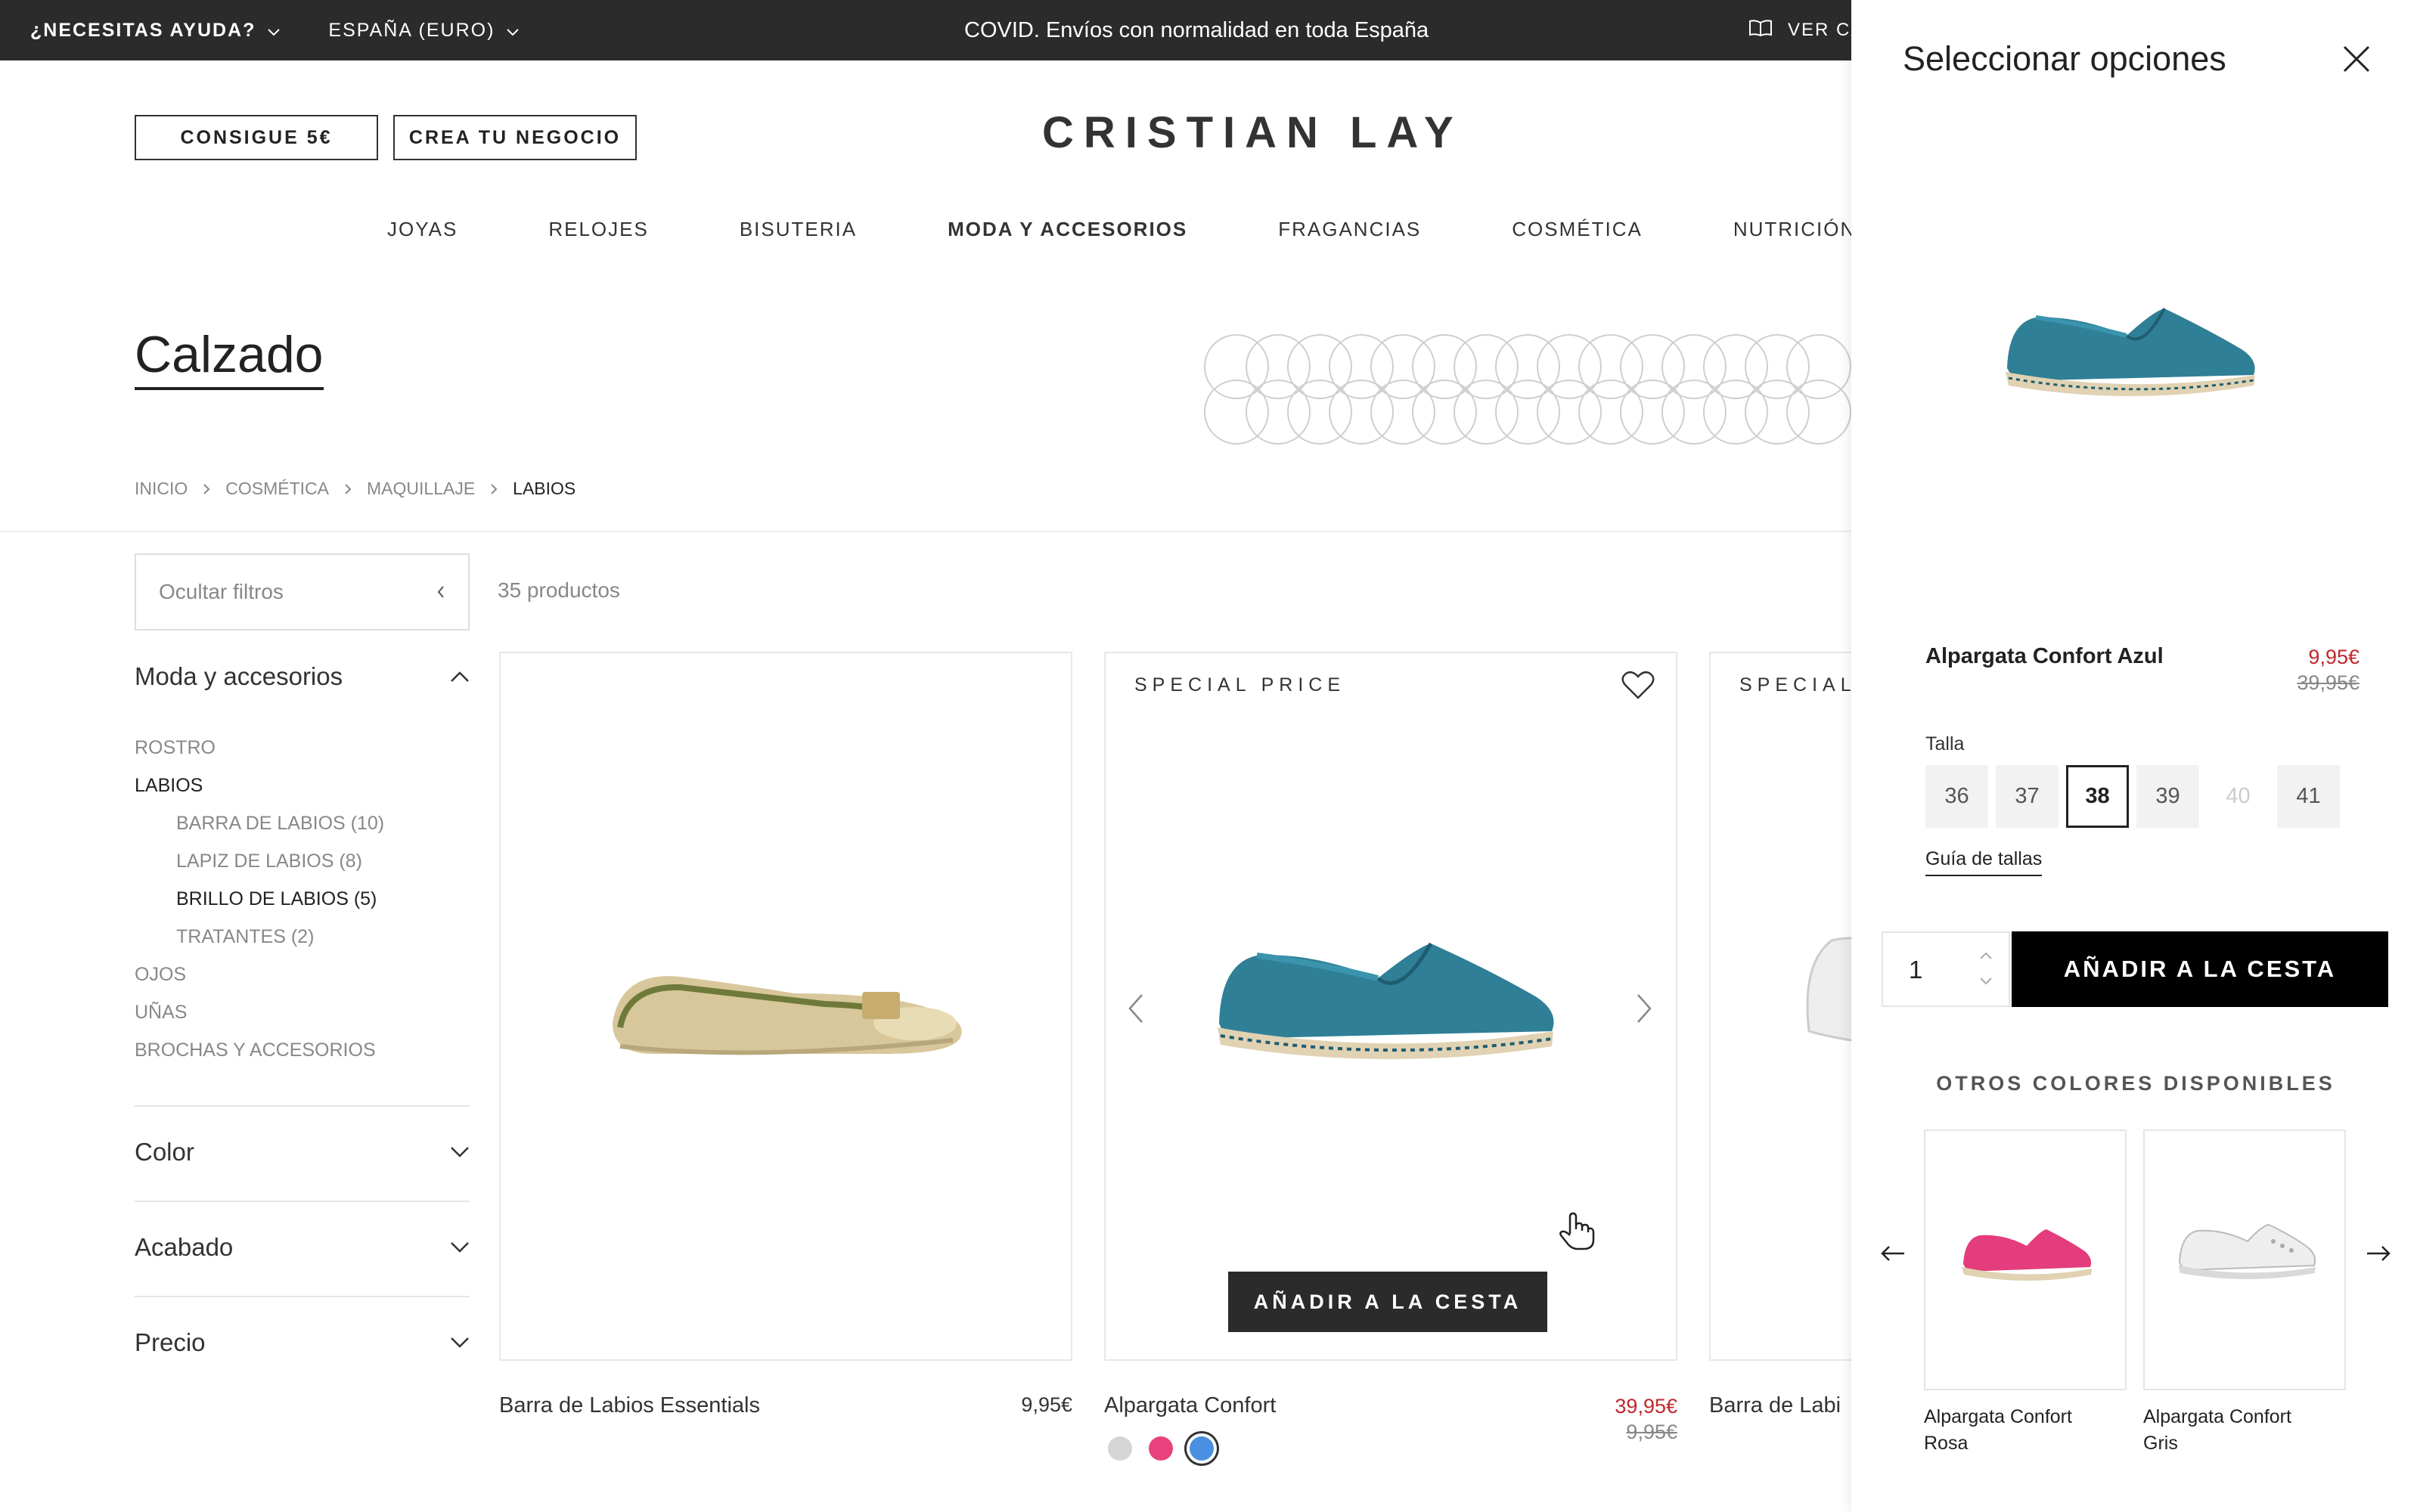 The image size is (2420, 1512). I want to click on other-color-card-rosa, so click(2026, 1260).